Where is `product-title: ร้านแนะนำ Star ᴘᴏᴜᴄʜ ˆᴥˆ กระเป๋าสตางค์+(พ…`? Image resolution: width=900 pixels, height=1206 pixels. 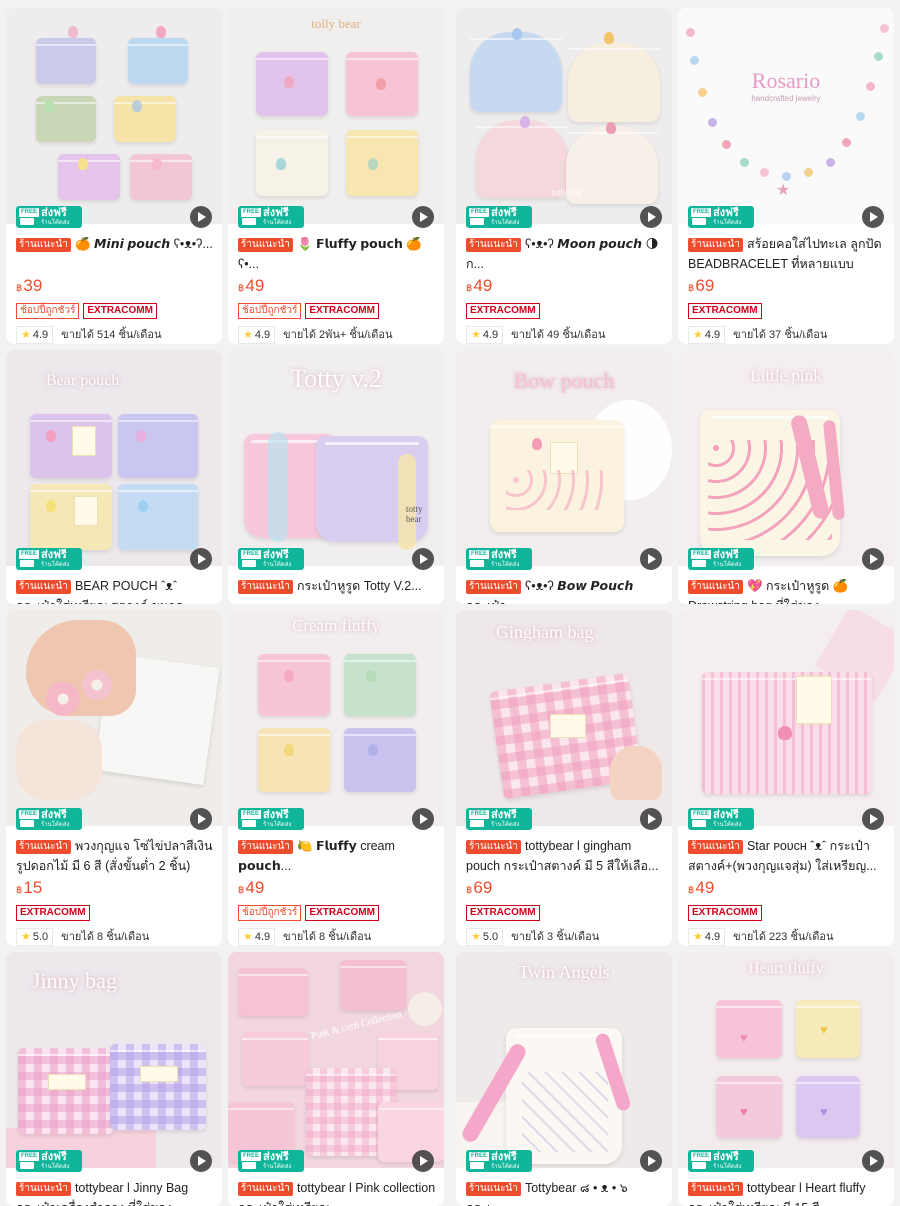
product-title: ร้านแนะนำ Star ᴘᴏᴜᴄʜ ˆᴥˆ กระเป๋าสตางค์+(พ… is located at coordinates (787, 856).